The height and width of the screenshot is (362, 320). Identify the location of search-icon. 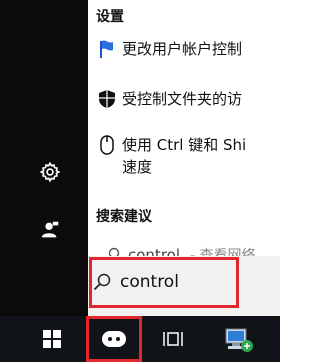
(102, 282).